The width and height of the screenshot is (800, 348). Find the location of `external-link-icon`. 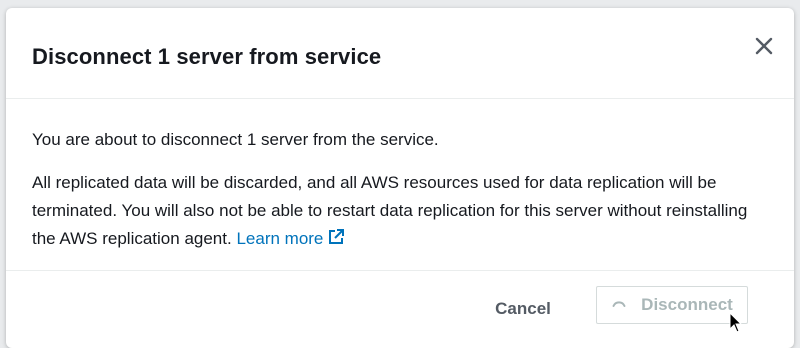

external-link-icon is located at coordinates (337, 236).